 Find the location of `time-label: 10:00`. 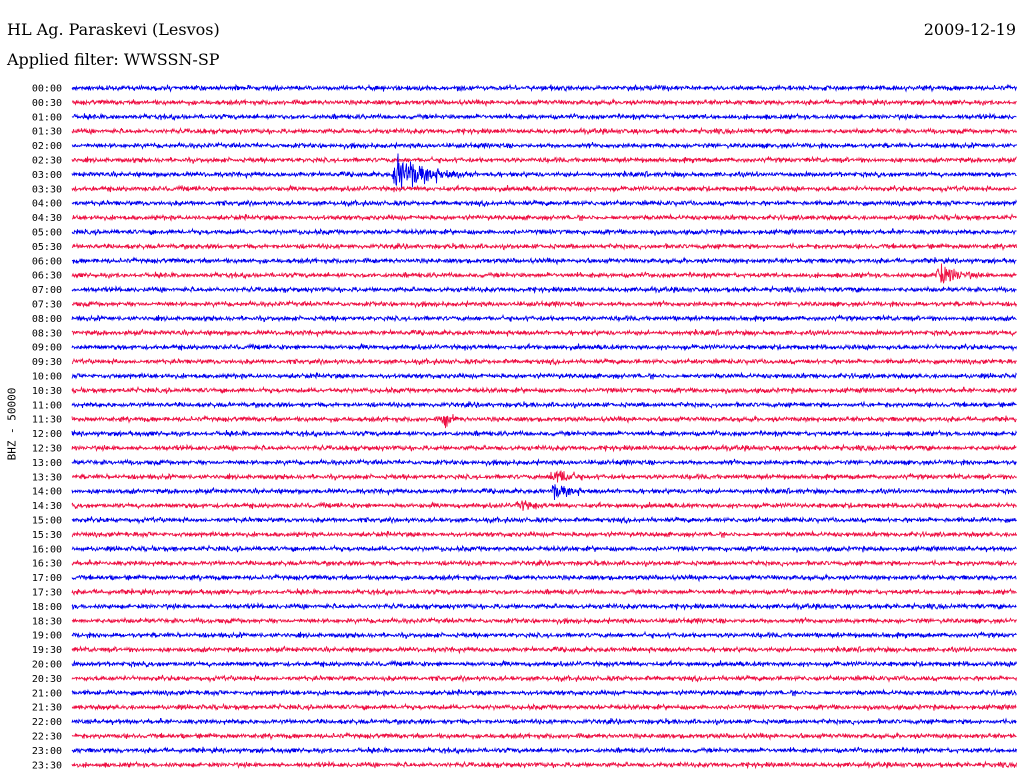

time-label: 10:00 is located at coordinates (47, 377).